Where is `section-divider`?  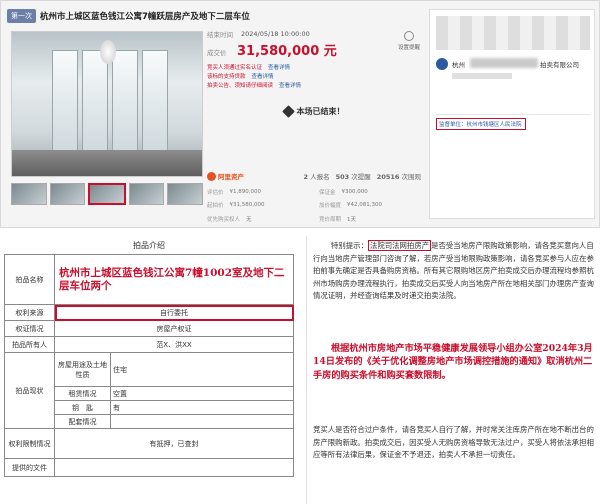
section-divider is located at coordinates (300, 232).